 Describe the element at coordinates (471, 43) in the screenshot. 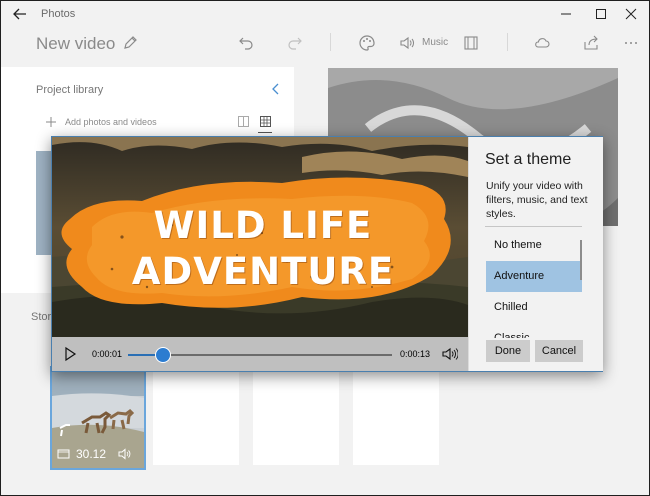

I see `text-frame-icon` at that location.